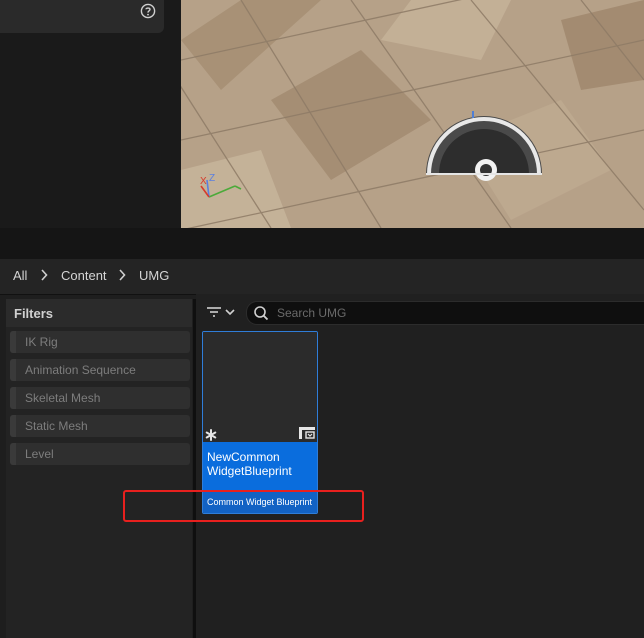  I want to click on breadcrumb-content: Content, so click(84, 275).